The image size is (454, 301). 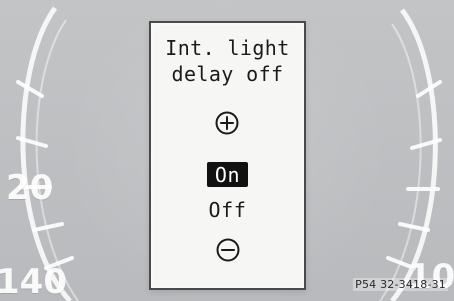 What do you see at coordinates (431, 277) in the screenshot?
I see `gauge-label-10: 10` at bounding box center [431, 277].